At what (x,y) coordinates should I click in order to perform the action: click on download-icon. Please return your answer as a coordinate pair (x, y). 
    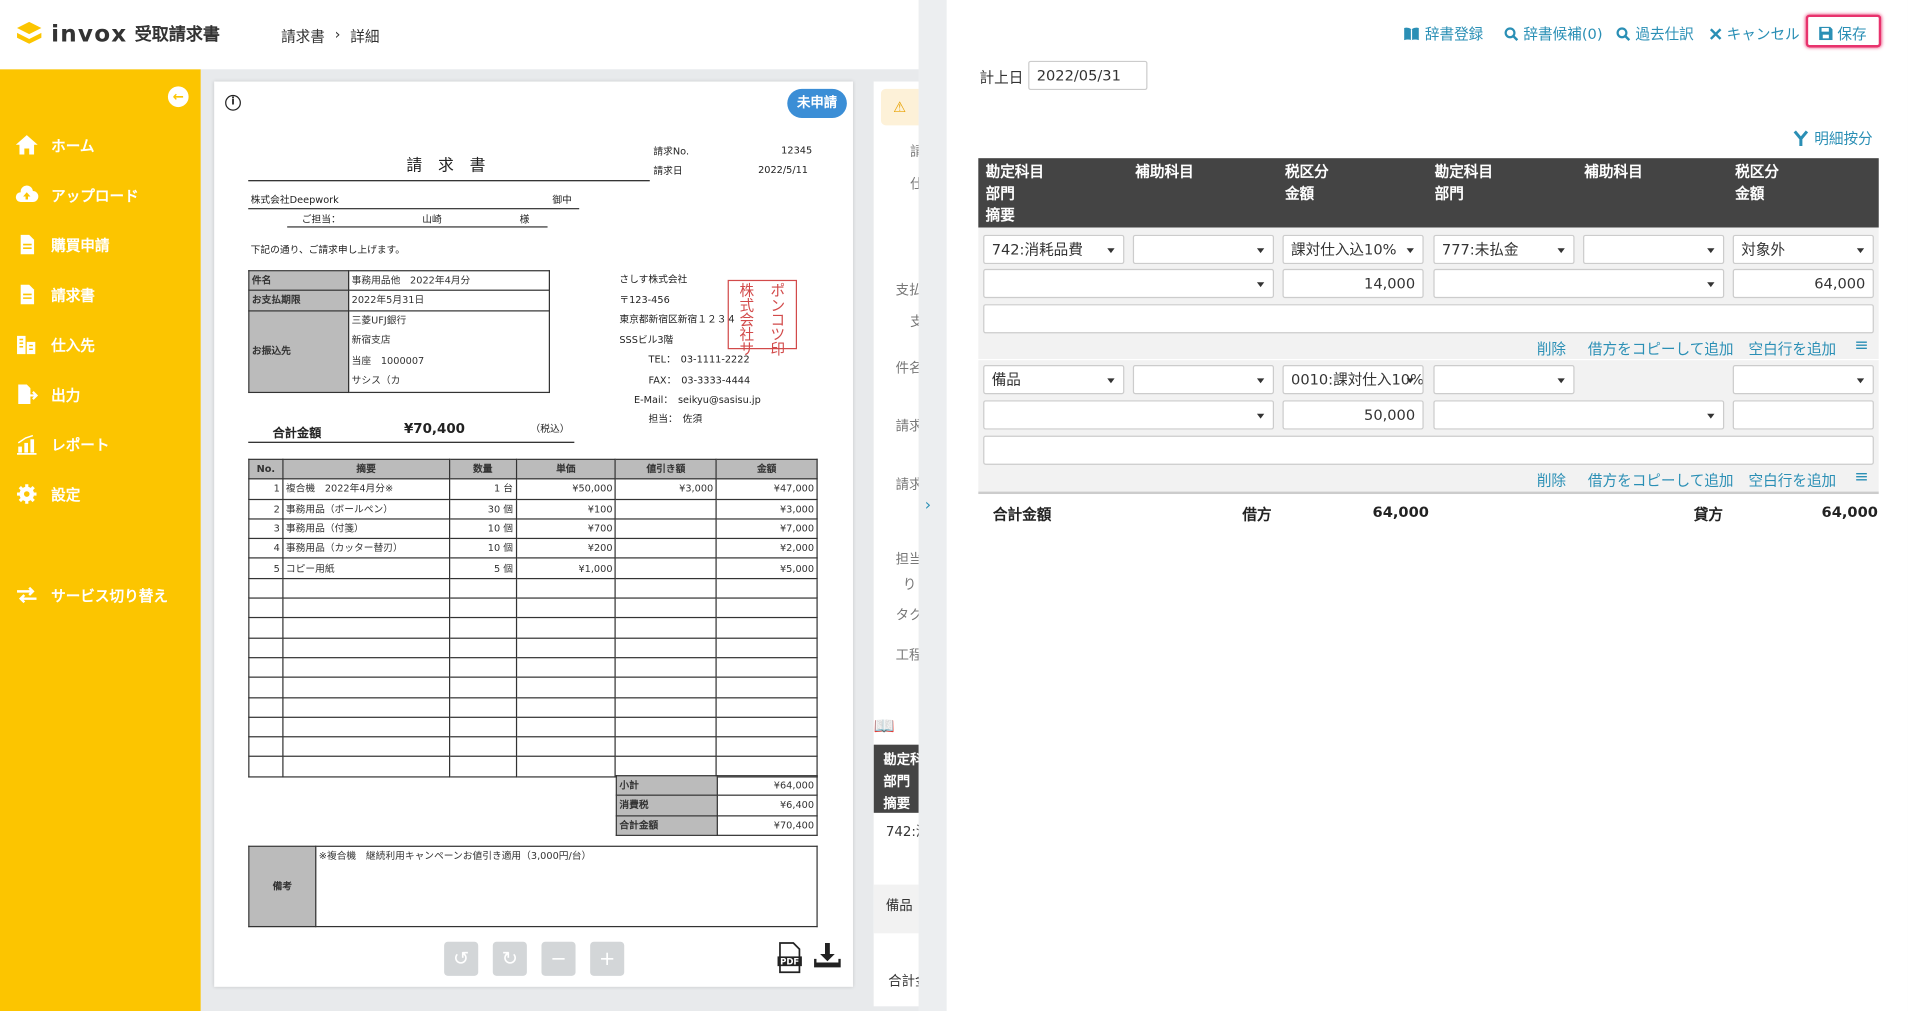
    Looking at the image, I should click on (827, 955).